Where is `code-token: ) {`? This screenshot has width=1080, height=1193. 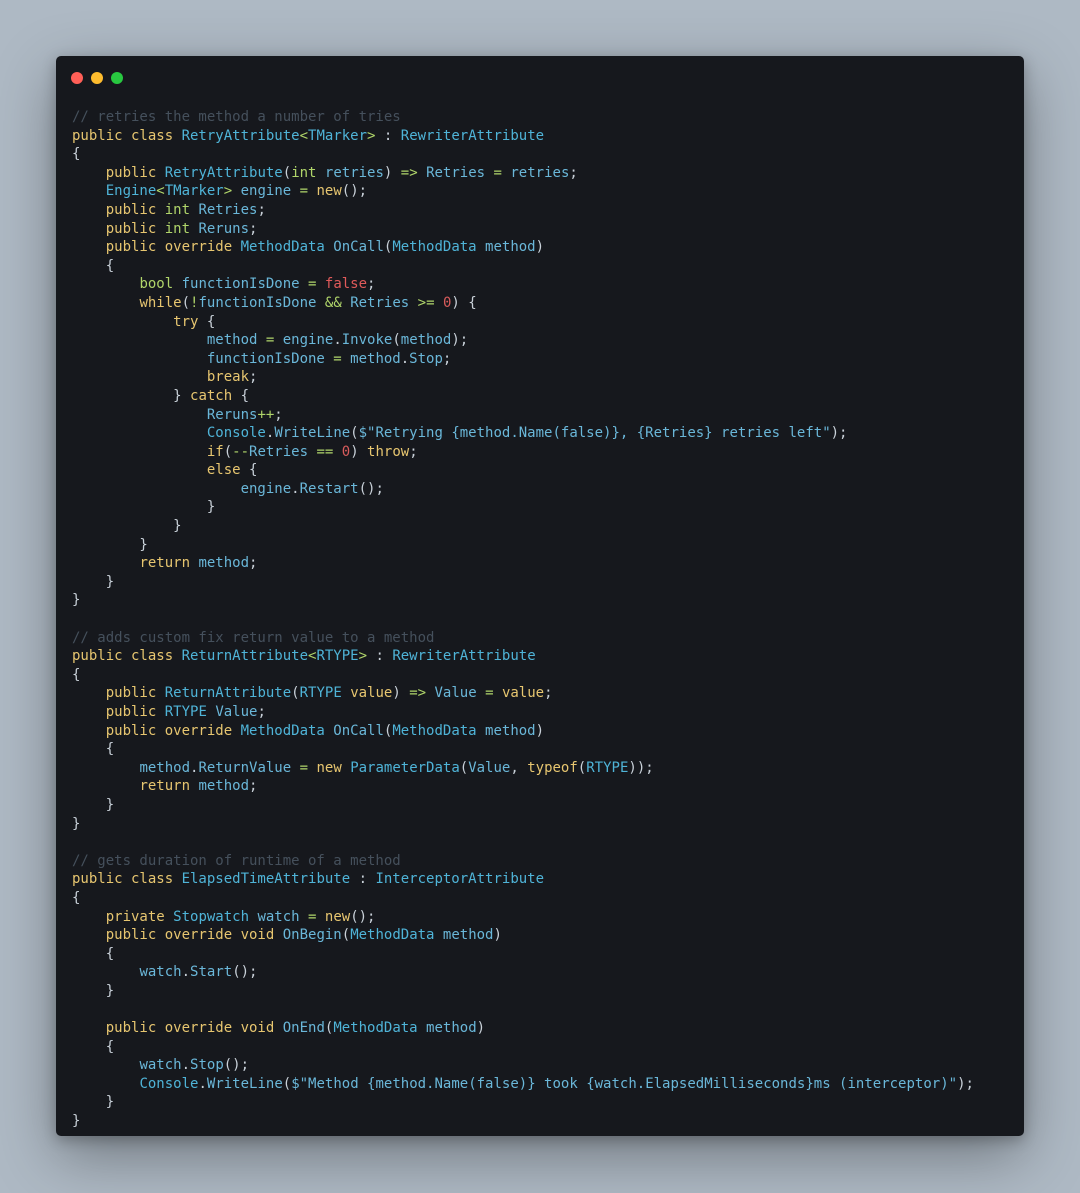
code-token: ) { is located at coordinates (464, 302).